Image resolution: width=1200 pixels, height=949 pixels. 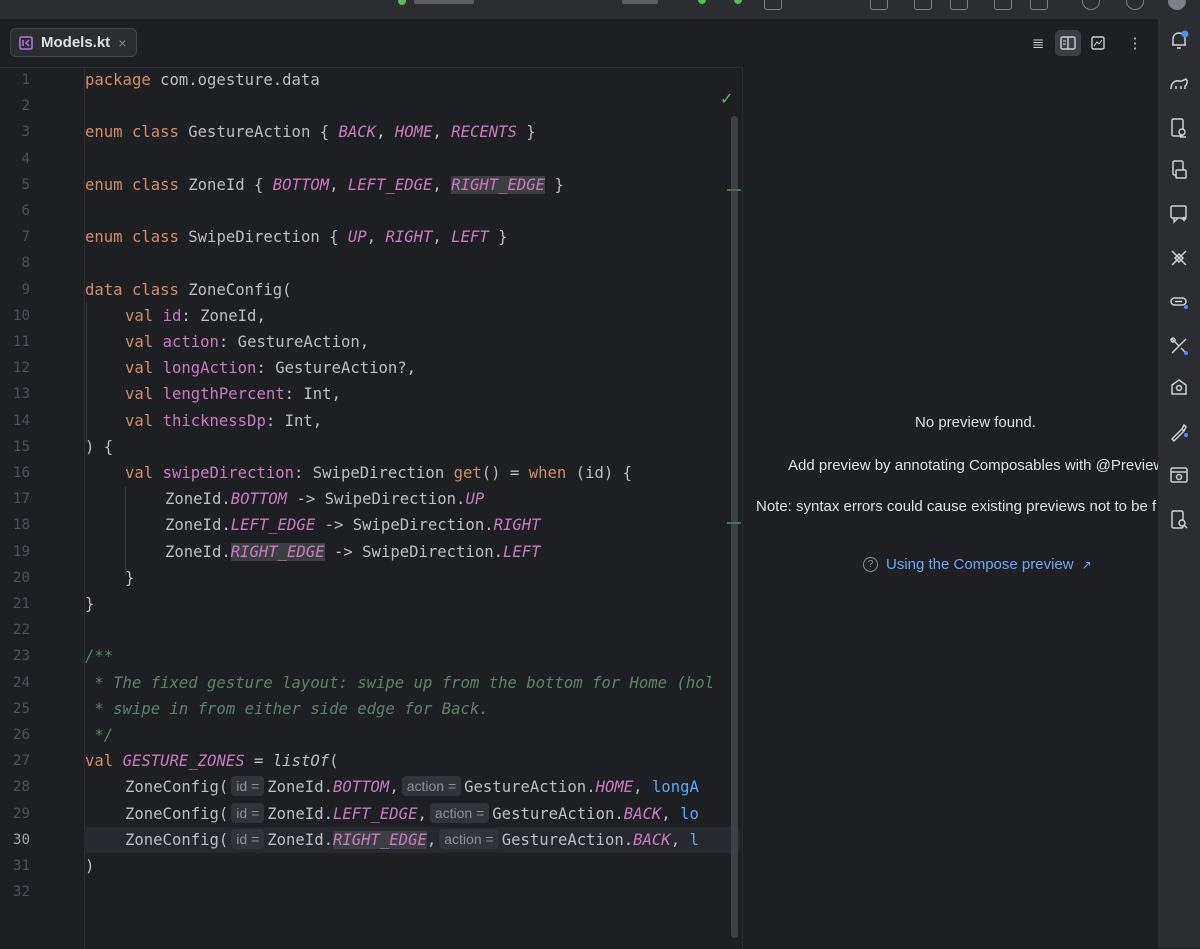 I want to click on sep: ,, so click(x=442, y=184).